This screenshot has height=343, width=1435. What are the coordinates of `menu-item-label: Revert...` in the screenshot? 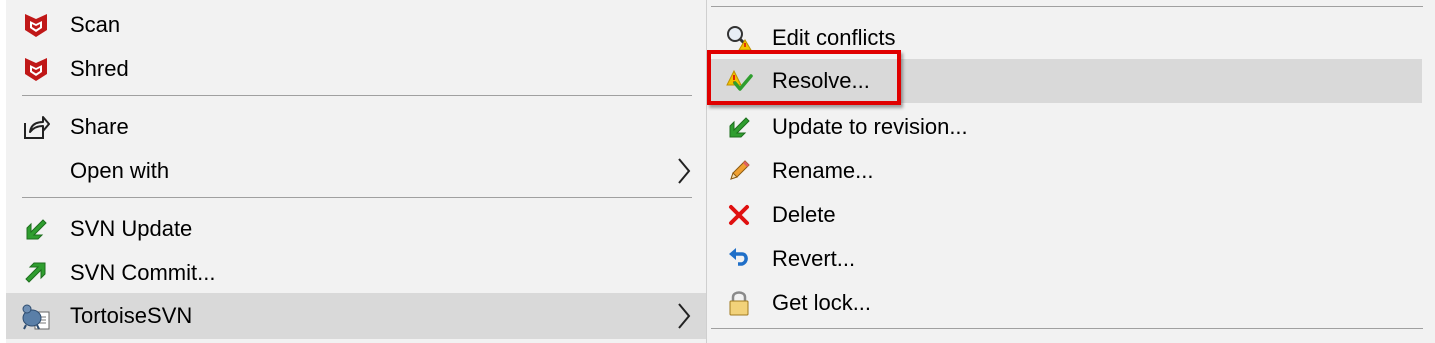 It's located at (814, 258).